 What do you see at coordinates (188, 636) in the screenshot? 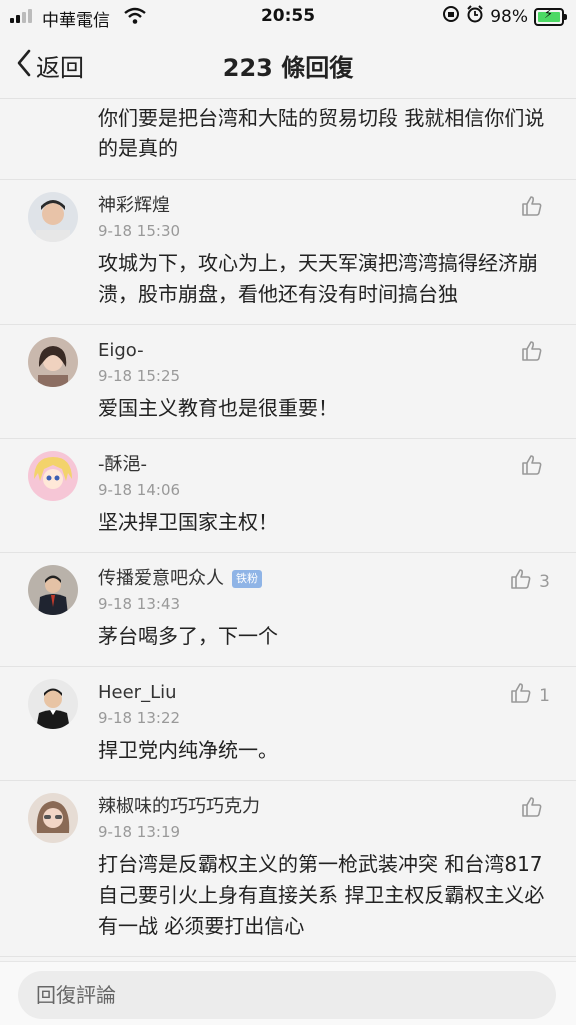
I see `comment-text: 茅台喝多了，下一个` at bounding box center [188, 636].